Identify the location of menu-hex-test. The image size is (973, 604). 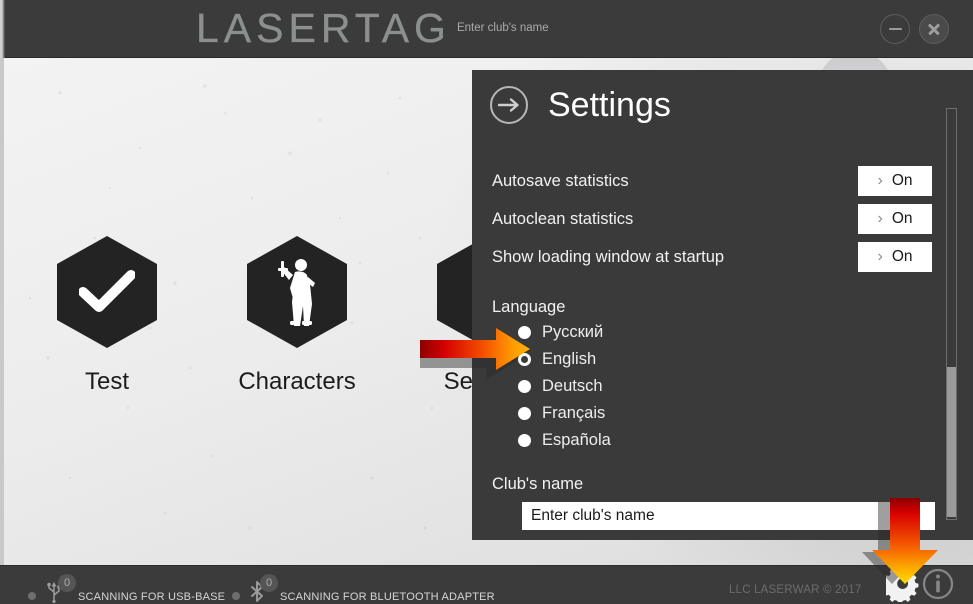
(107, 292).